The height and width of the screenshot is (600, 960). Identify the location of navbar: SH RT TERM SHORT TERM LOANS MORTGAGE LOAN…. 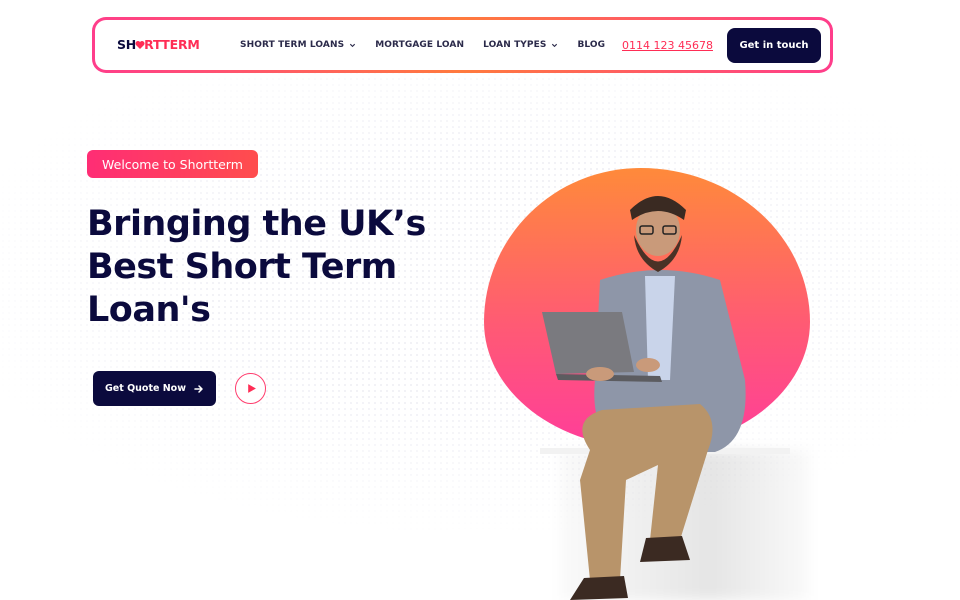
(462, 45).